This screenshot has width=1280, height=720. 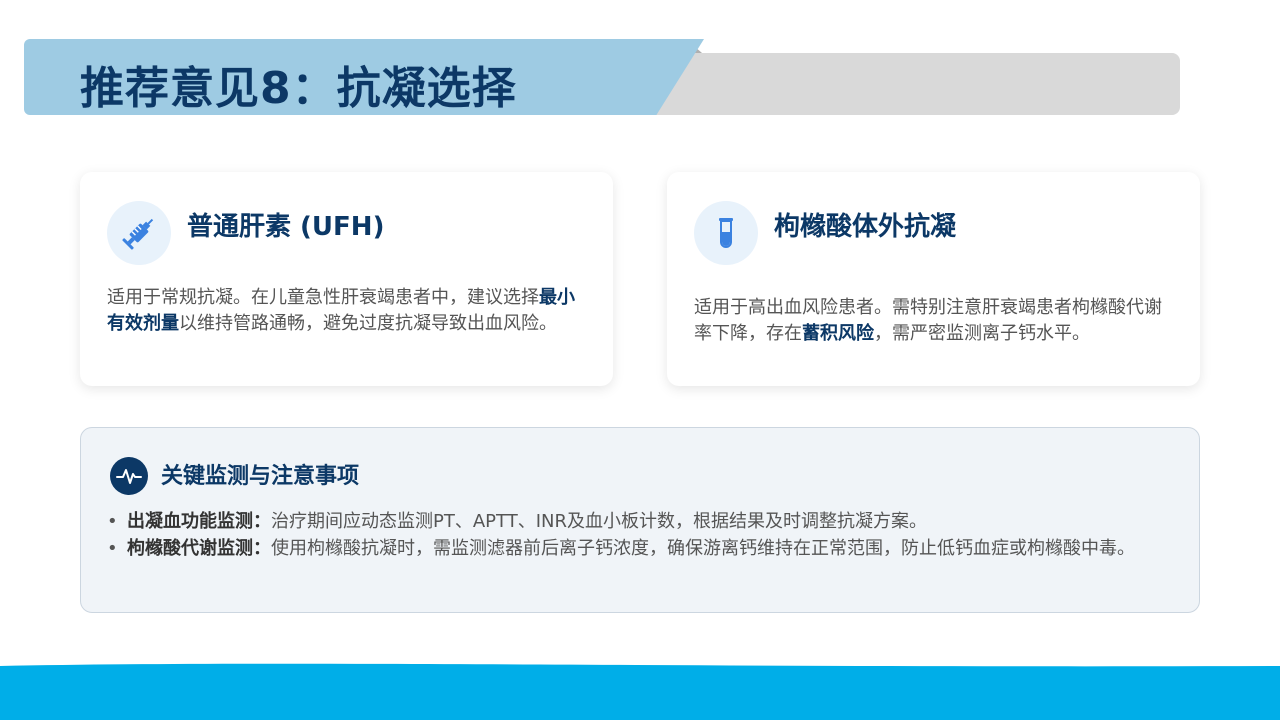 What do you see at coordinates (368, 323) in the screenshot?
I see `body-text: 以维持管路通畅，避免过度抗凝导致出血风险。` at bounding box center [368, 323].